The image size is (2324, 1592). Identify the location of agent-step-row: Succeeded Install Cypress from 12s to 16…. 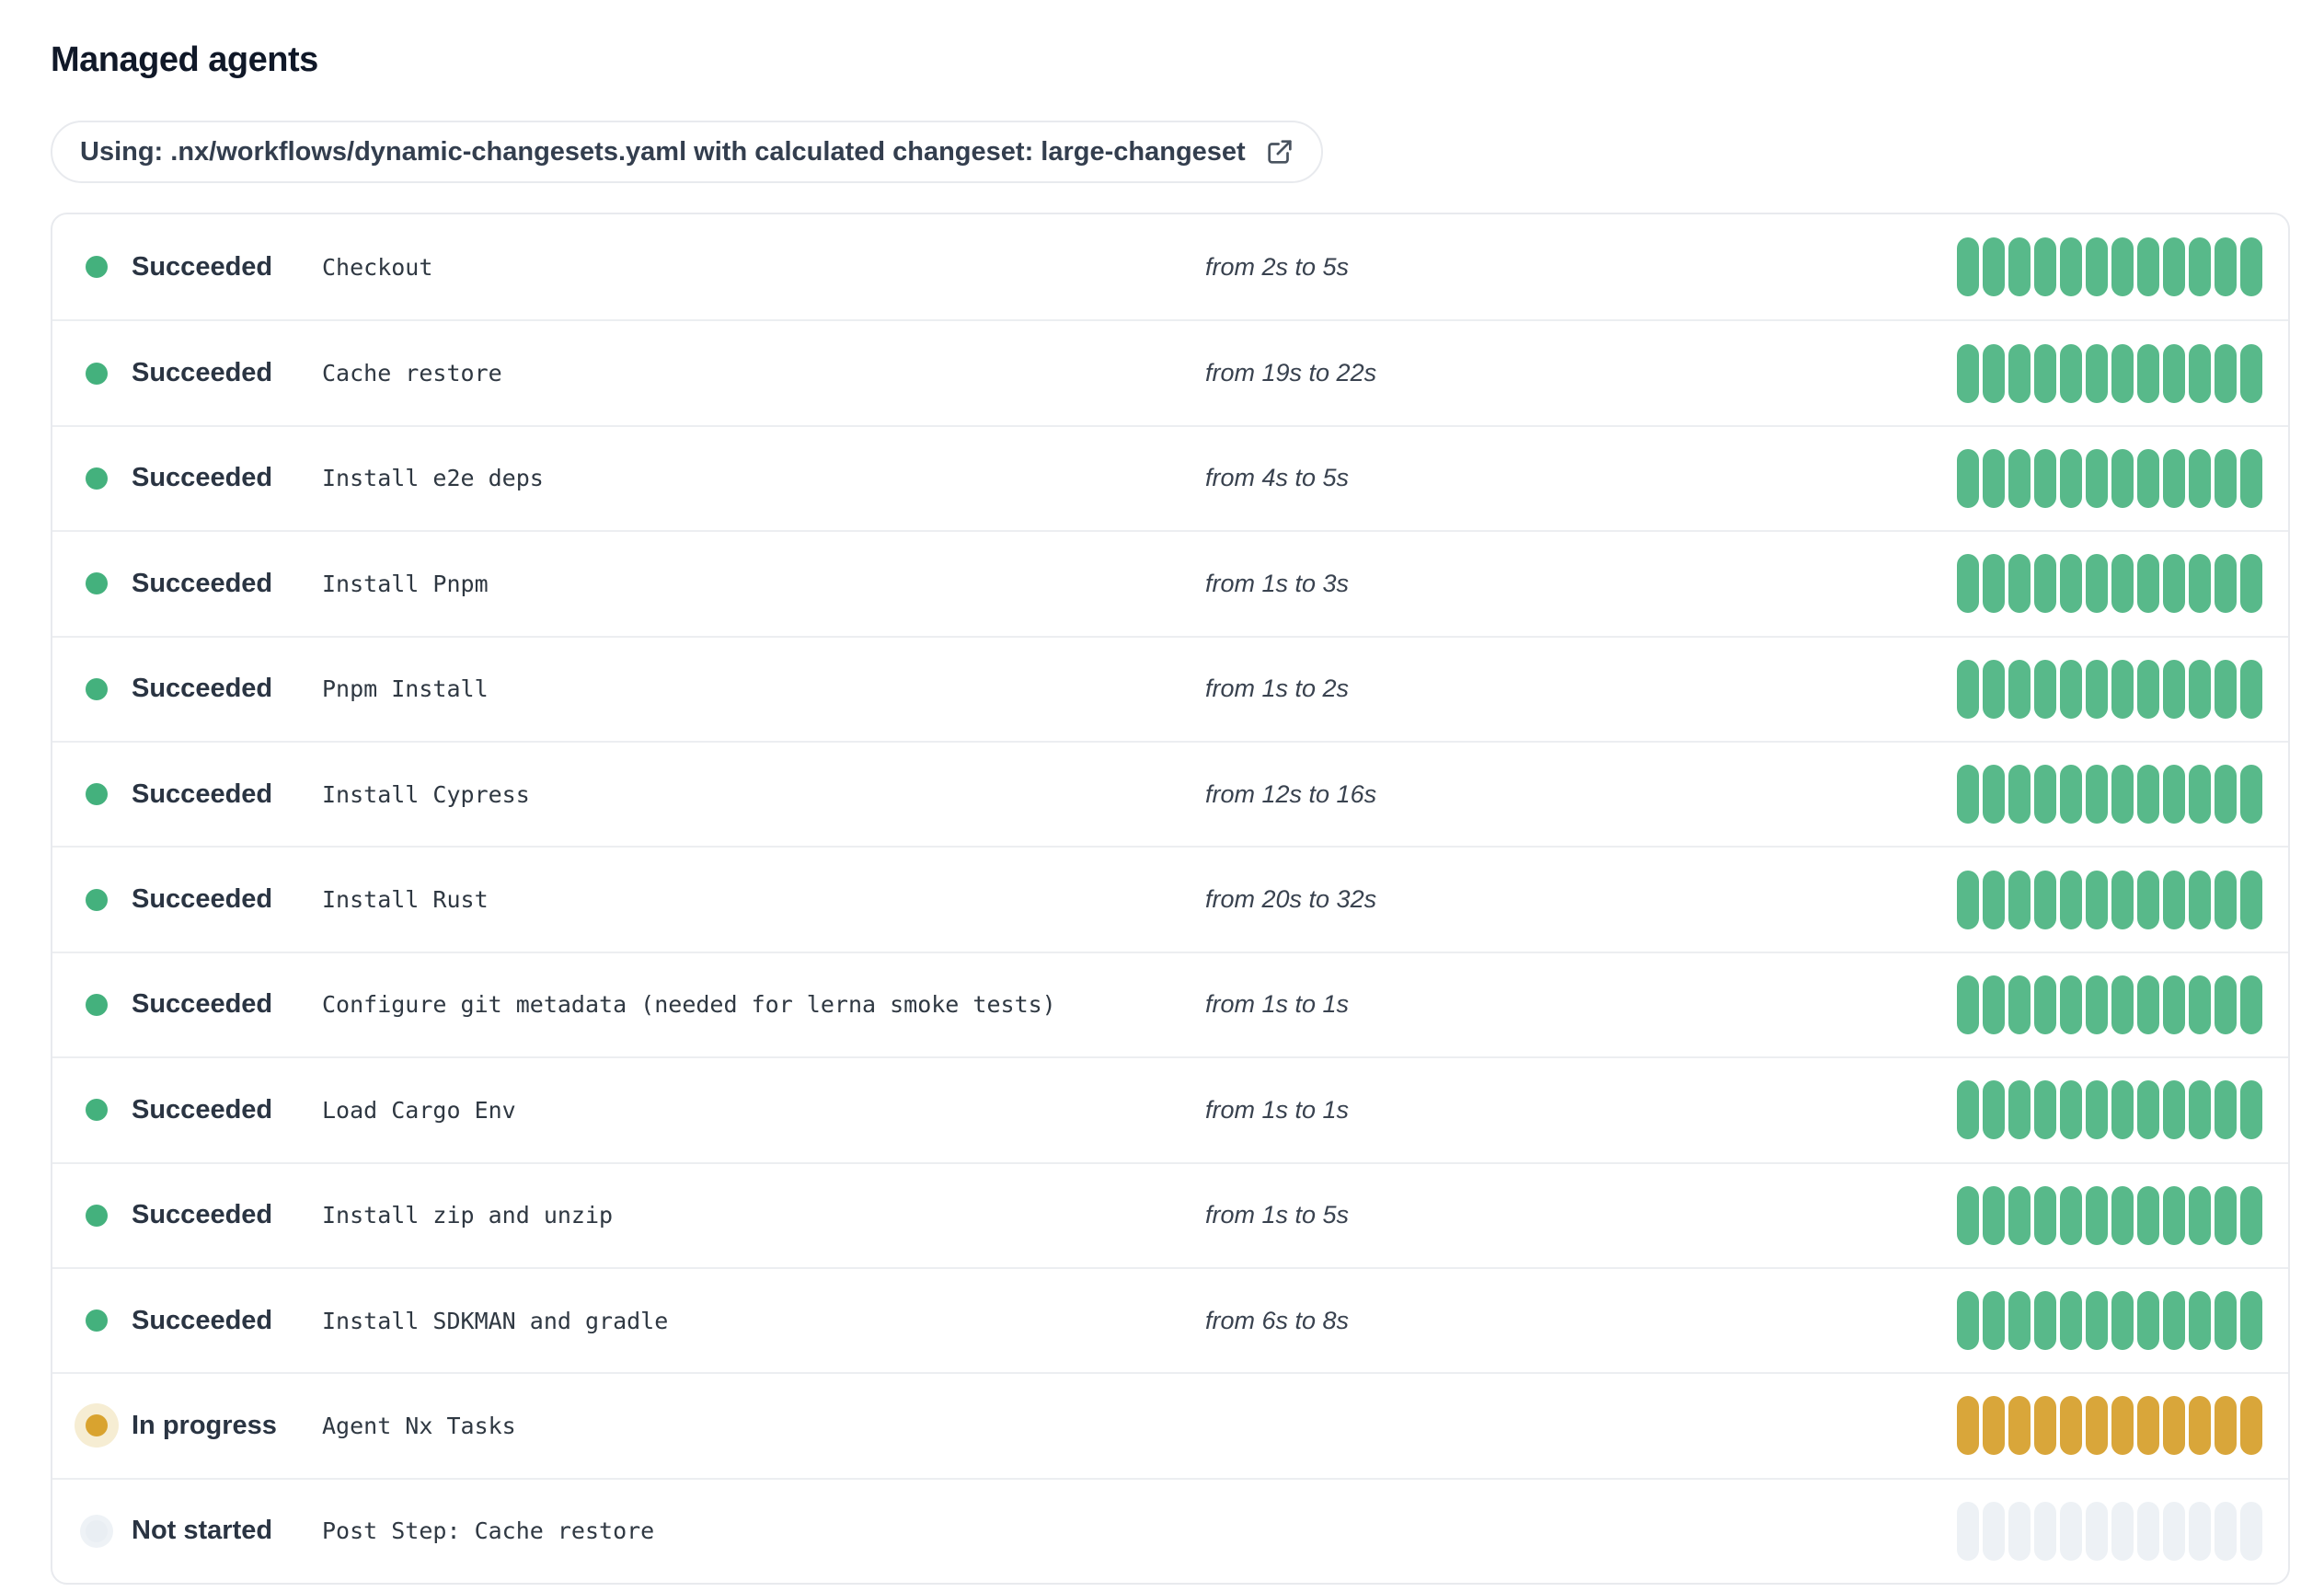
(1170, 793).